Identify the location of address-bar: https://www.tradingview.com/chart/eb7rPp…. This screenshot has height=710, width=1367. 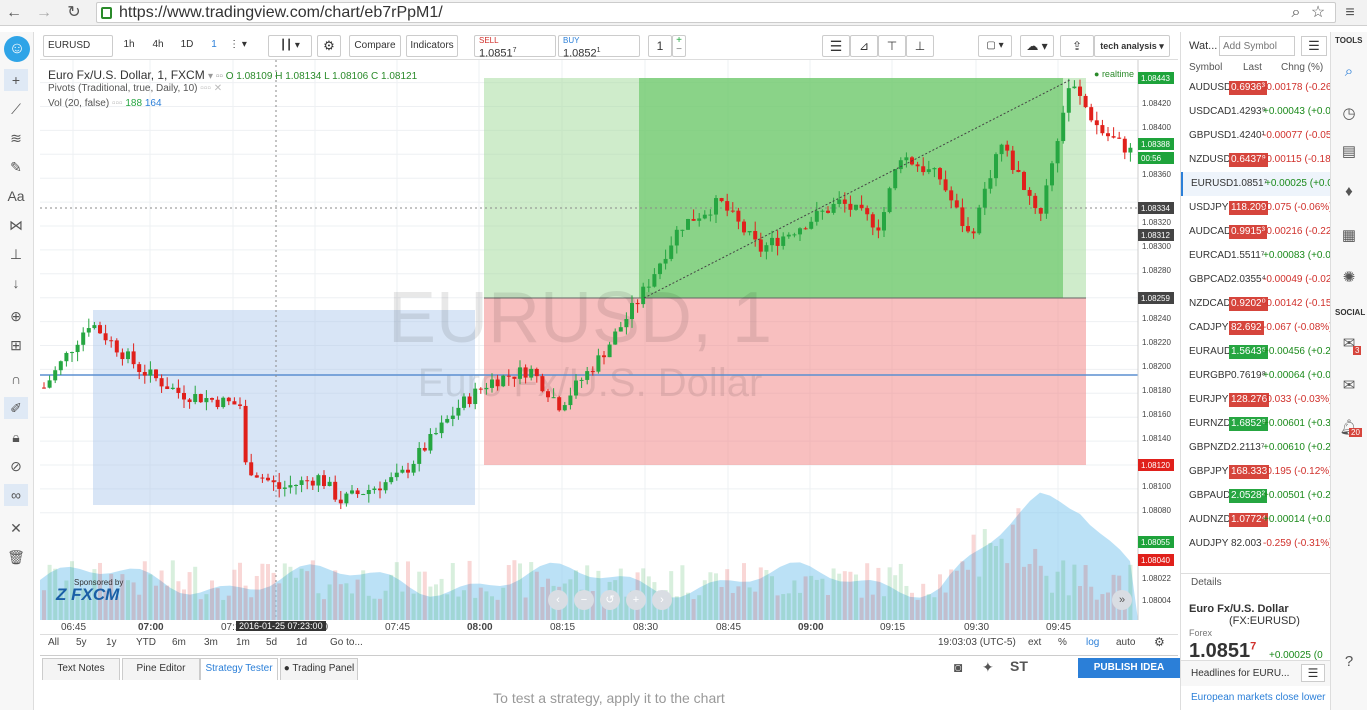
(716, 12).